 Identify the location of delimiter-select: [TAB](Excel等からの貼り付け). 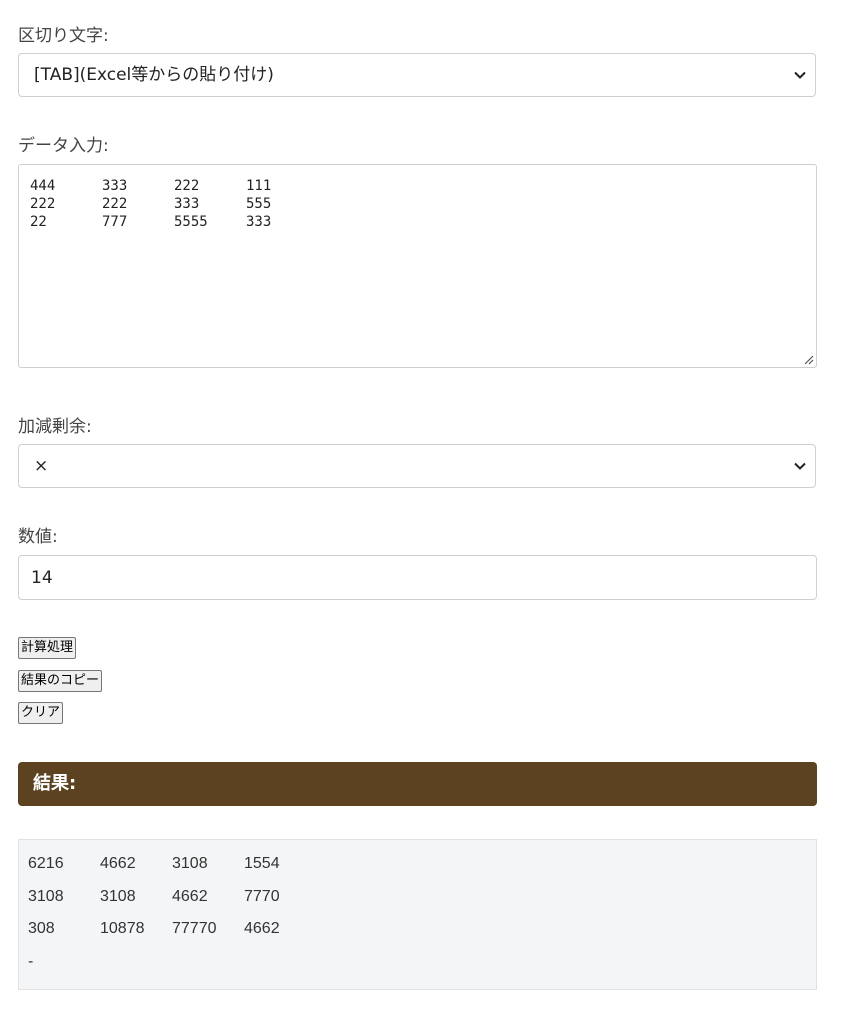
(417, 75).